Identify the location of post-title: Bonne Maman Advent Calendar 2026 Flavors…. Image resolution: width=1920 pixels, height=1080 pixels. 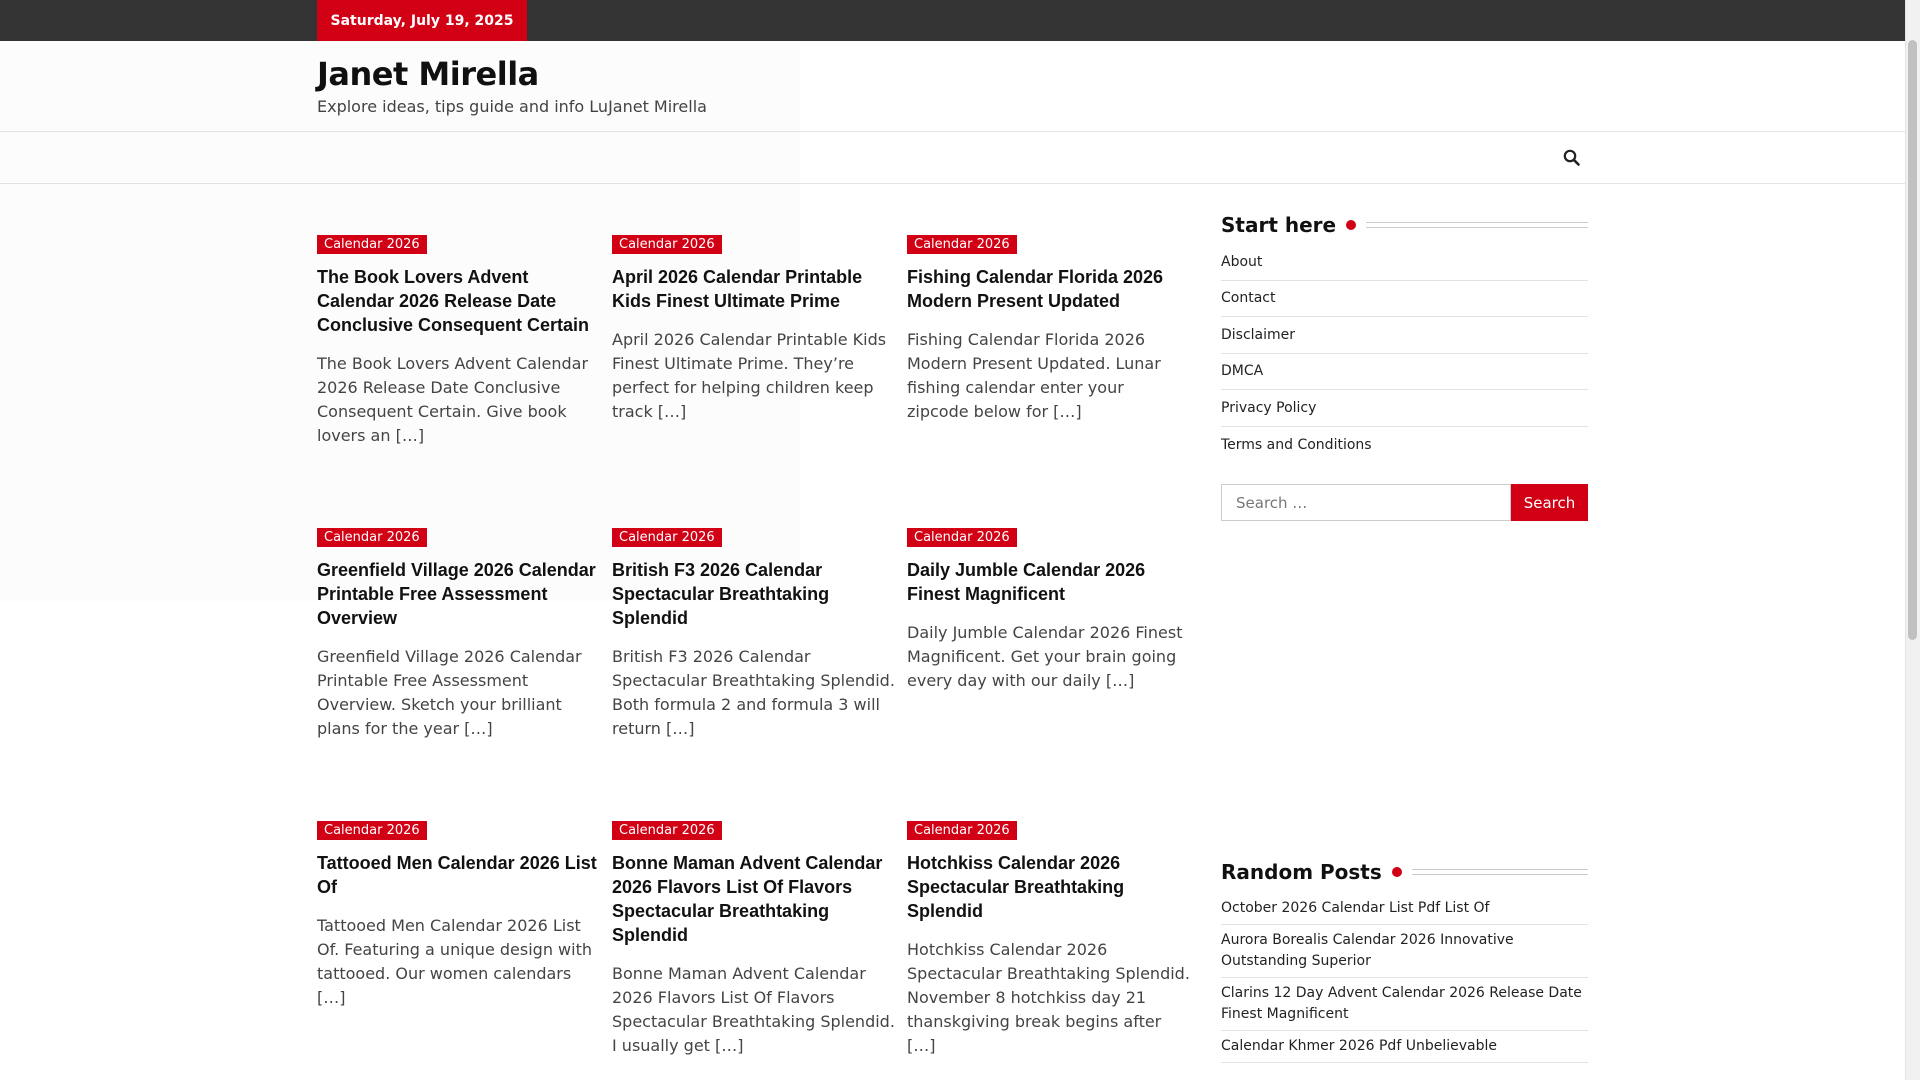
(753, 899).